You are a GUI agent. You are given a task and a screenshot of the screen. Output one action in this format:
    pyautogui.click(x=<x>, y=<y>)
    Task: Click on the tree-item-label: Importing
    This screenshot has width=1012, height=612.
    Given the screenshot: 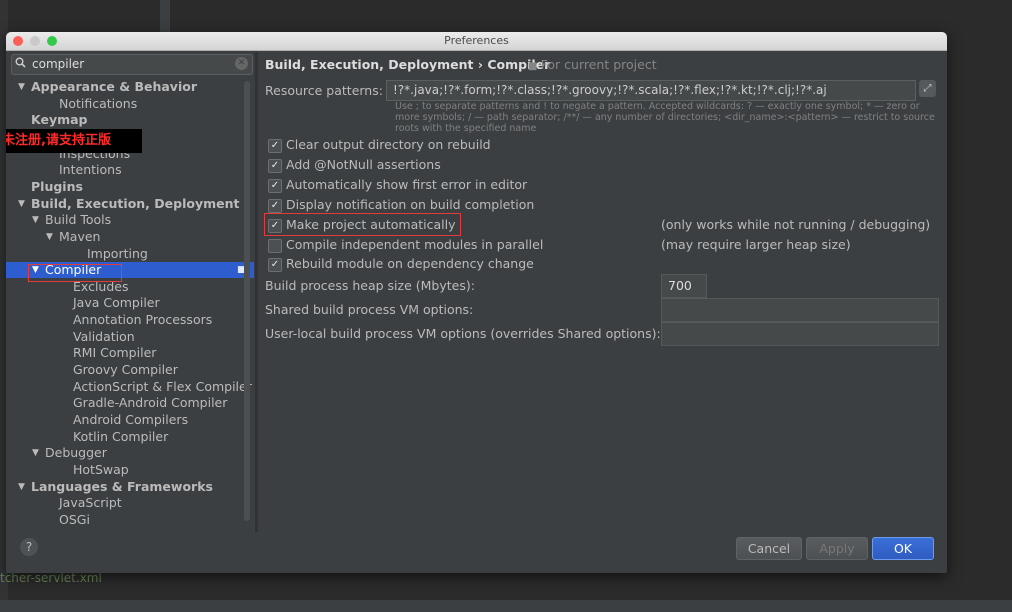 What is the action you would take?
    pyautogui.click(x=117, y=253)
    